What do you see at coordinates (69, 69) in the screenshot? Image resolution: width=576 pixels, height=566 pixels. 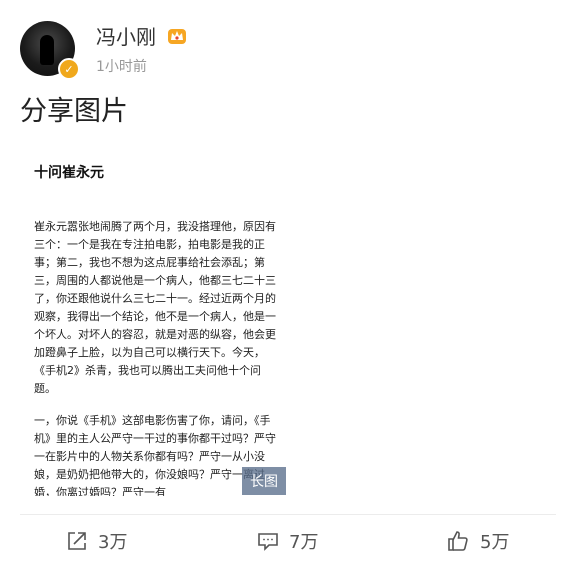 I see `verified-icon: ✓` at bounding box center [69, 69].